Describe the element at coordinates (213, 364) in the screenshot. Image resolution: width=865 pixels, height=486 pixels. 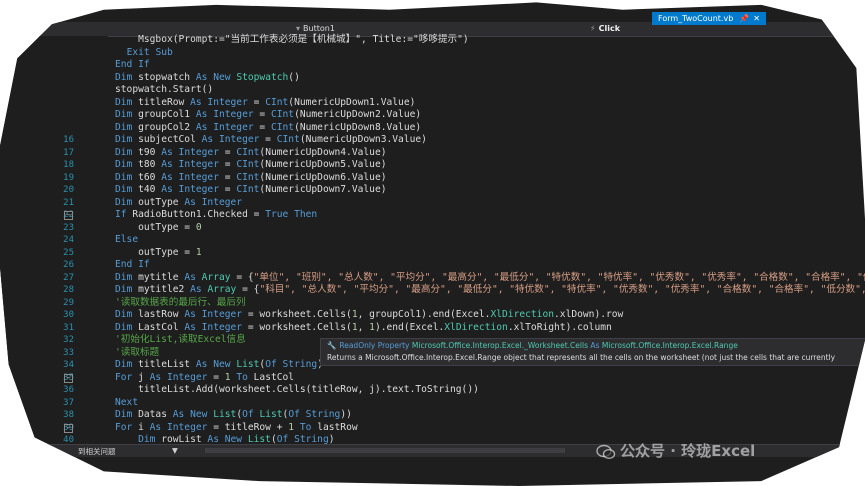
I see `code-token: As New` at that location.